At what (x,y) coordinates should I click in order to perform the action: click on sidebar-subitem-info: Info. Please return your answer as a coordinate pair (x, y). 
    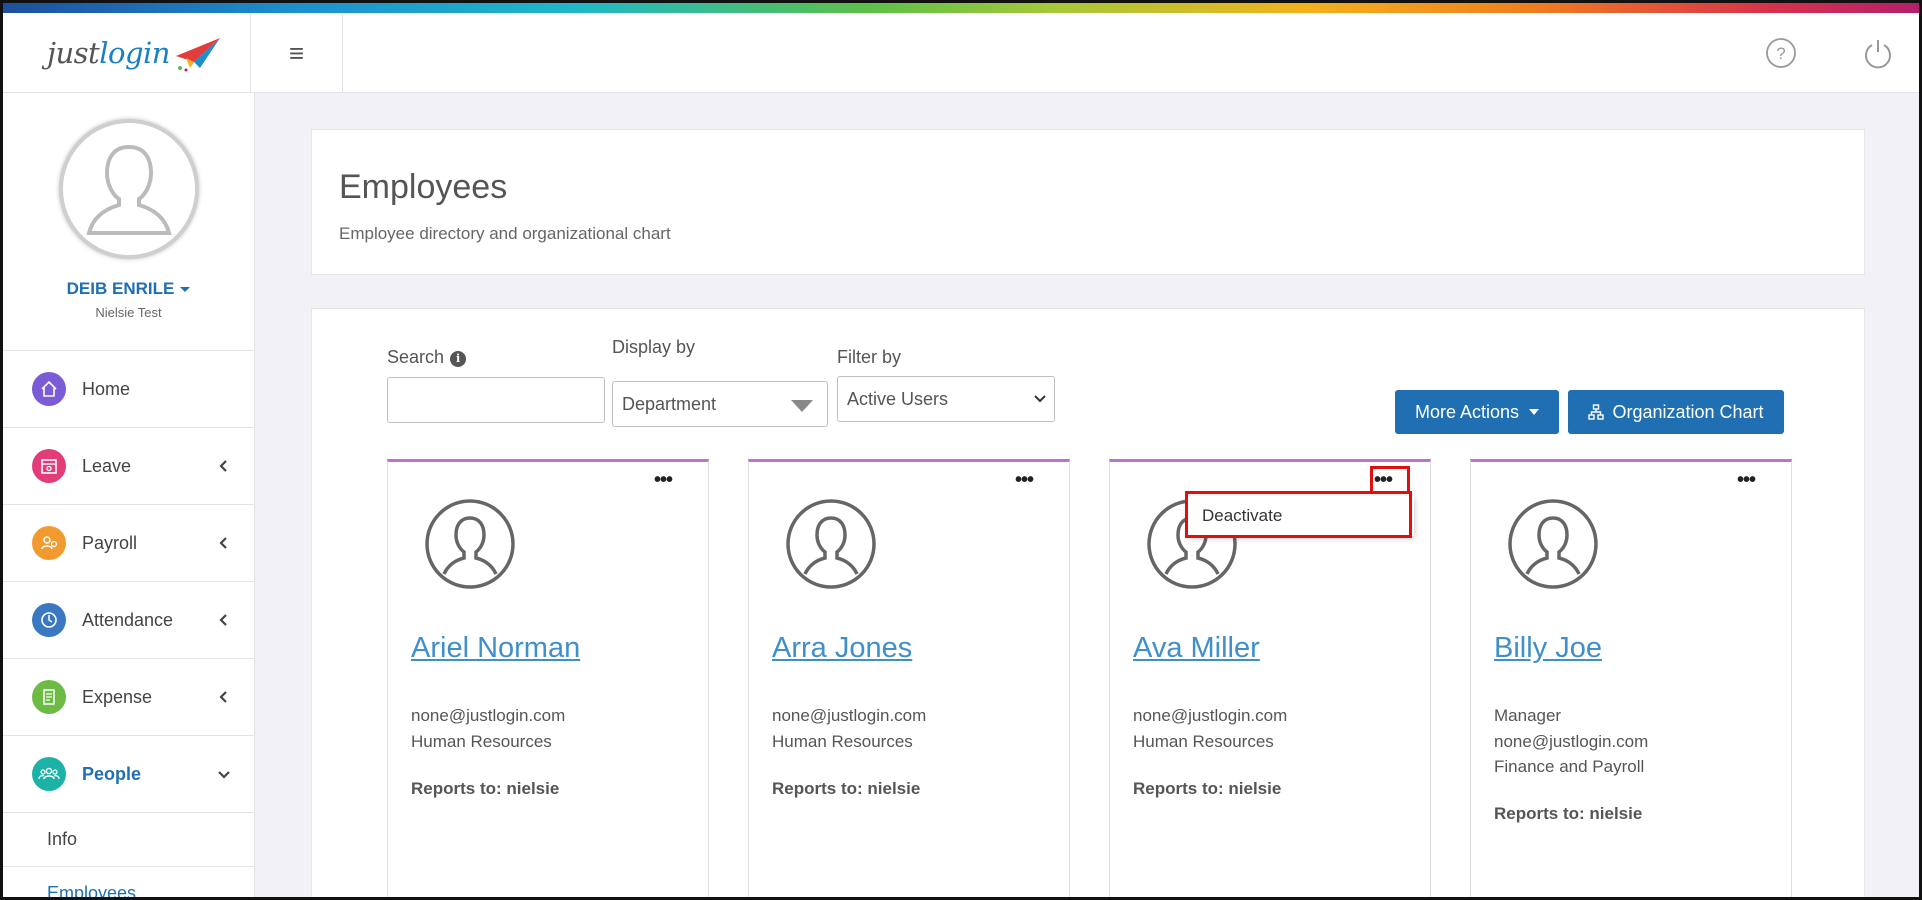
    Looking at the image, I should click on (128, 840).